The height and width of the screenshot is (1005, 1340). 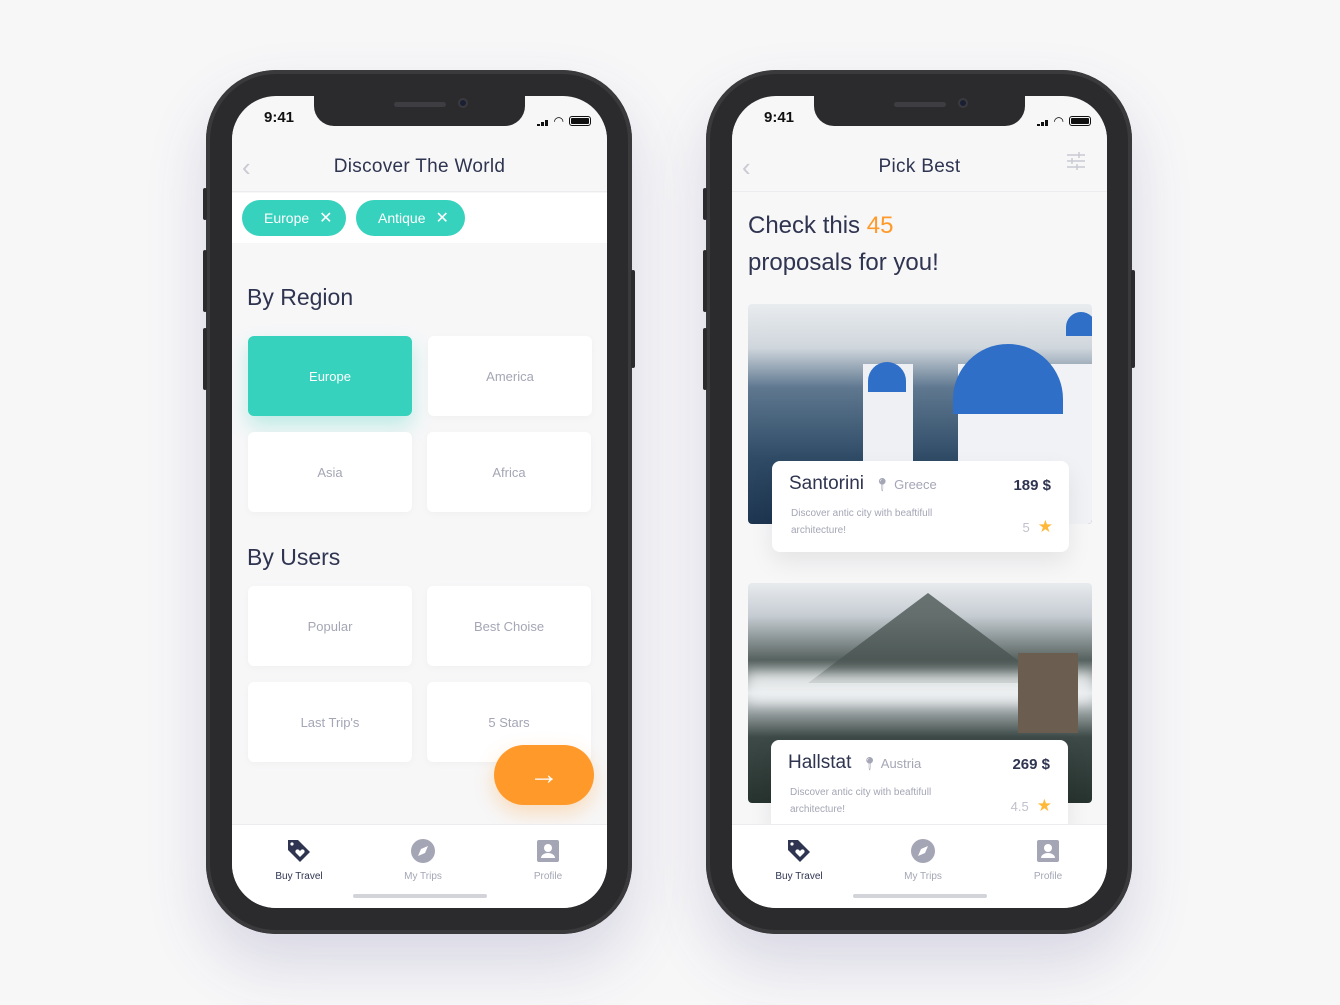 I want to click on region-asia: Asia, so click(x=330, y=472).